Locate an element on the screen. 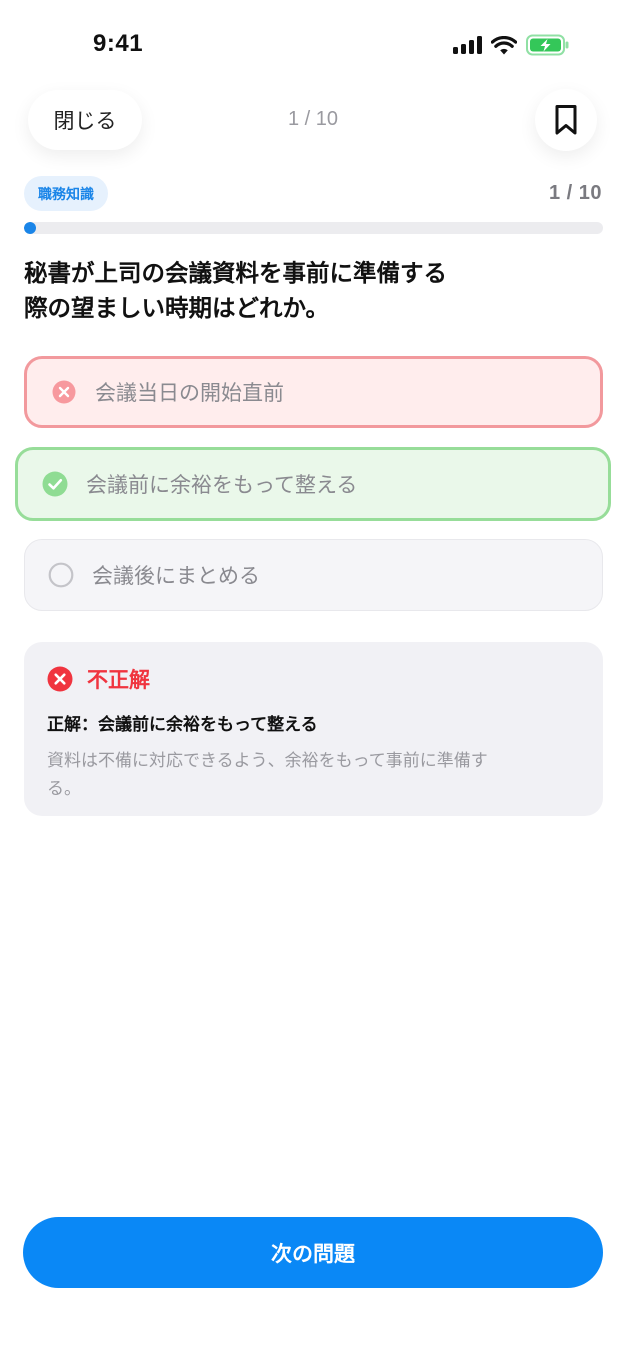  battery-charging-icon is located at coordinates (548, 45).